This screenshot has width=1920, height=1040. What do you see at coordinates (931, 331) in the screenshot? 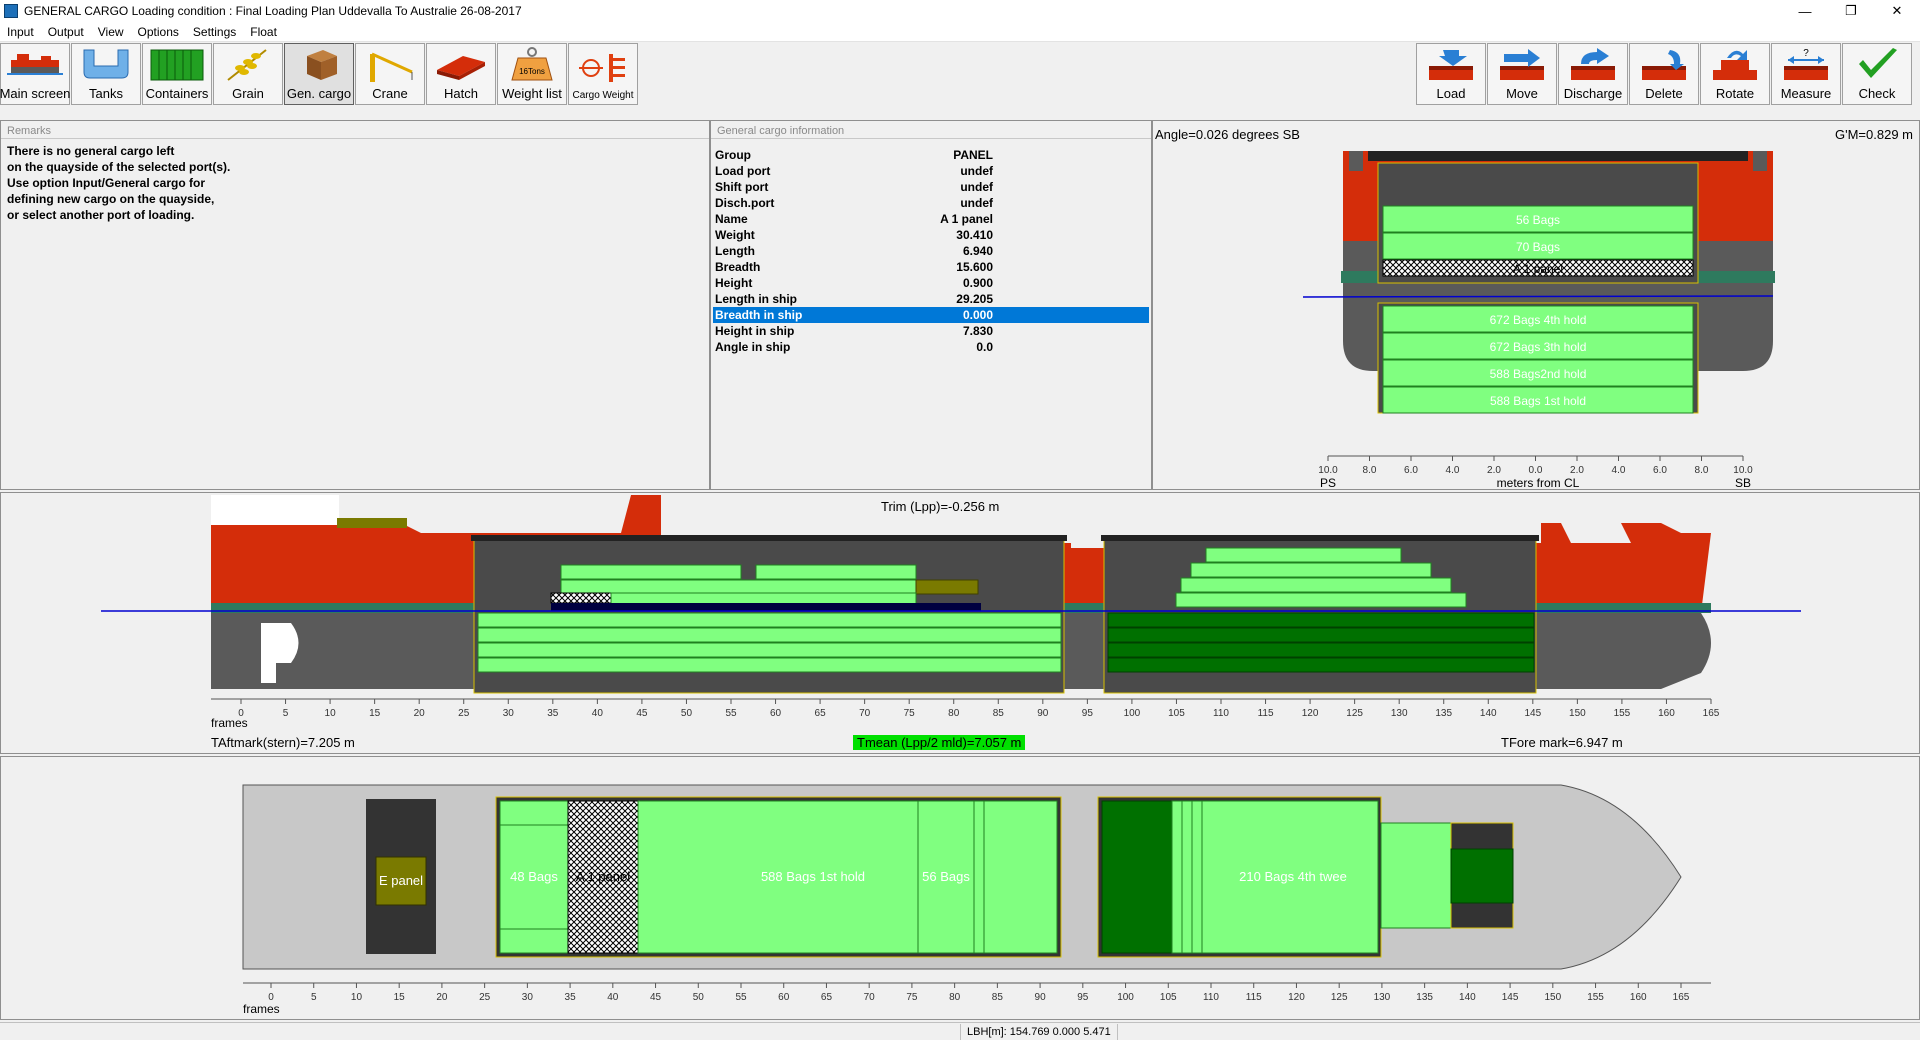
I see `info-row-height-in-ship: Height in ship 7.830` at bounding box center [931, 331].